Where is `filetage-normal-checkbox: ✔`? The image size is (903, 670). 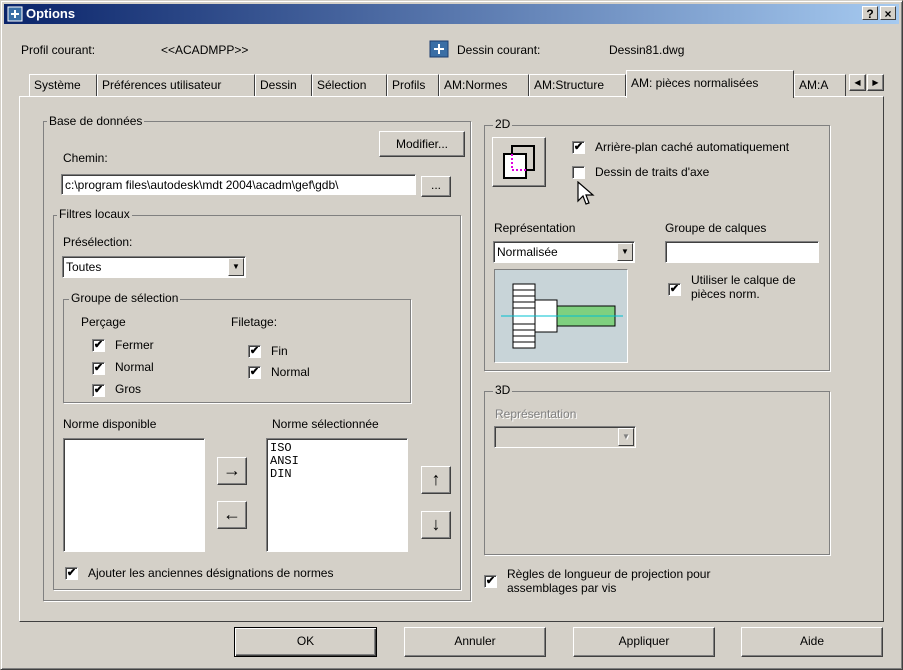
filetage-normal-checkbox: ✔ is located at coordinates (254, 372).